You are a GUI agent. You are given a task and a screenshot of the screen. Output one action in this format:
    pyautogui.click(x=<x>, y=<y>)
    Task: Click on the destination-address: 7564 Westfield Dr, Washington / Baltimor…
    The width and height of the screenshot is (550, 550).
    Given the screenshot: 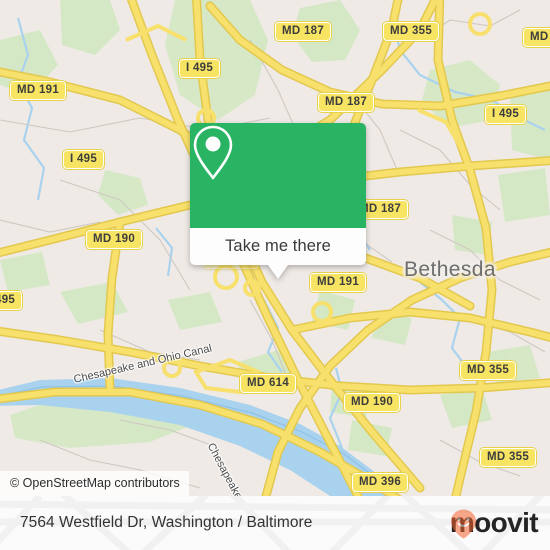 What is the action you would take?
    pyautogui.click(x=166, y=522)
    